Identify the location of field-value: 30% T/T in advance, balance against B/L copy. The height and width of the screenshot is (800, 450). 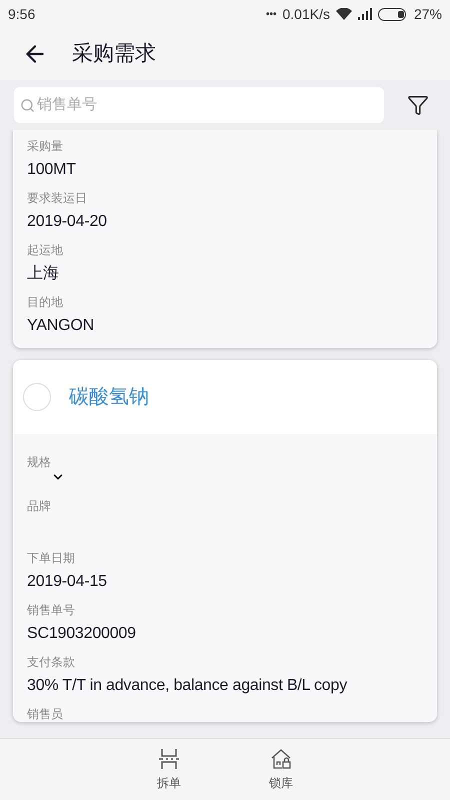
(187, 686).